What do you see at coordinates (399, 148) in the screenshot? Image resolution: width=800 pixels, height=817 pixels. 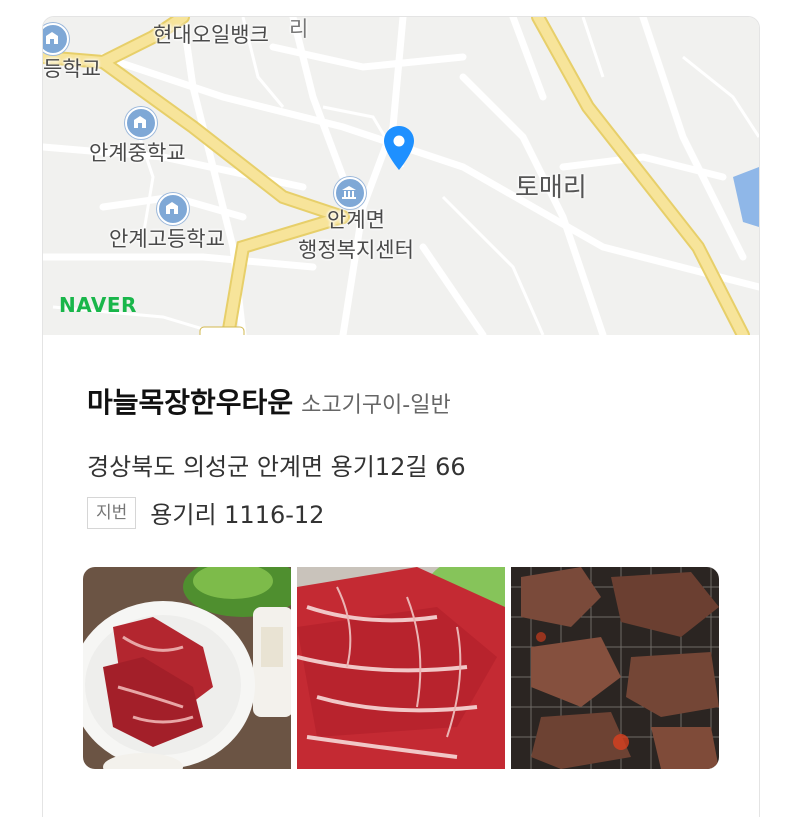 I see `location-pin-icon` at bounding box center [399, 148].